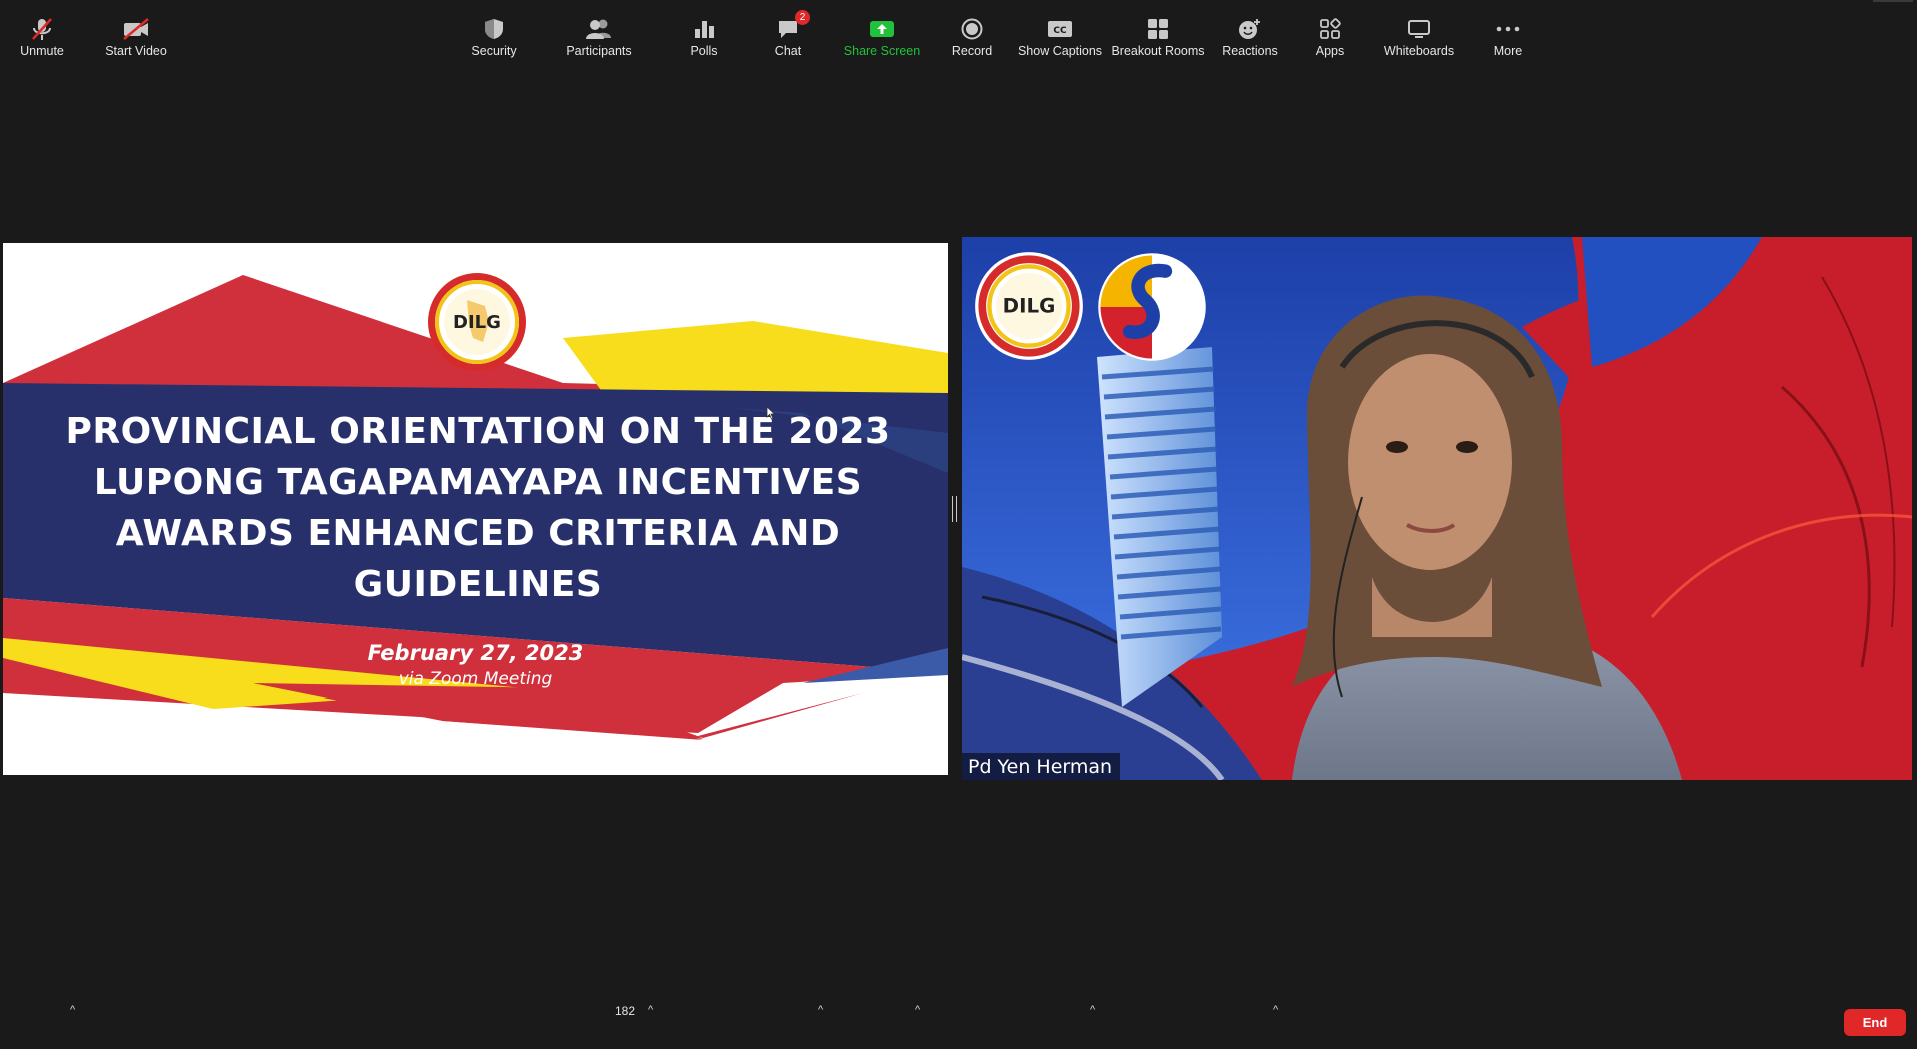 Image resolution: width=1917 pixels, height=1049 pixels. What do you see at coordinates (625, 1011) in the screenshot?
I see `participants-count: 182` at bounding box center [625, 1011].